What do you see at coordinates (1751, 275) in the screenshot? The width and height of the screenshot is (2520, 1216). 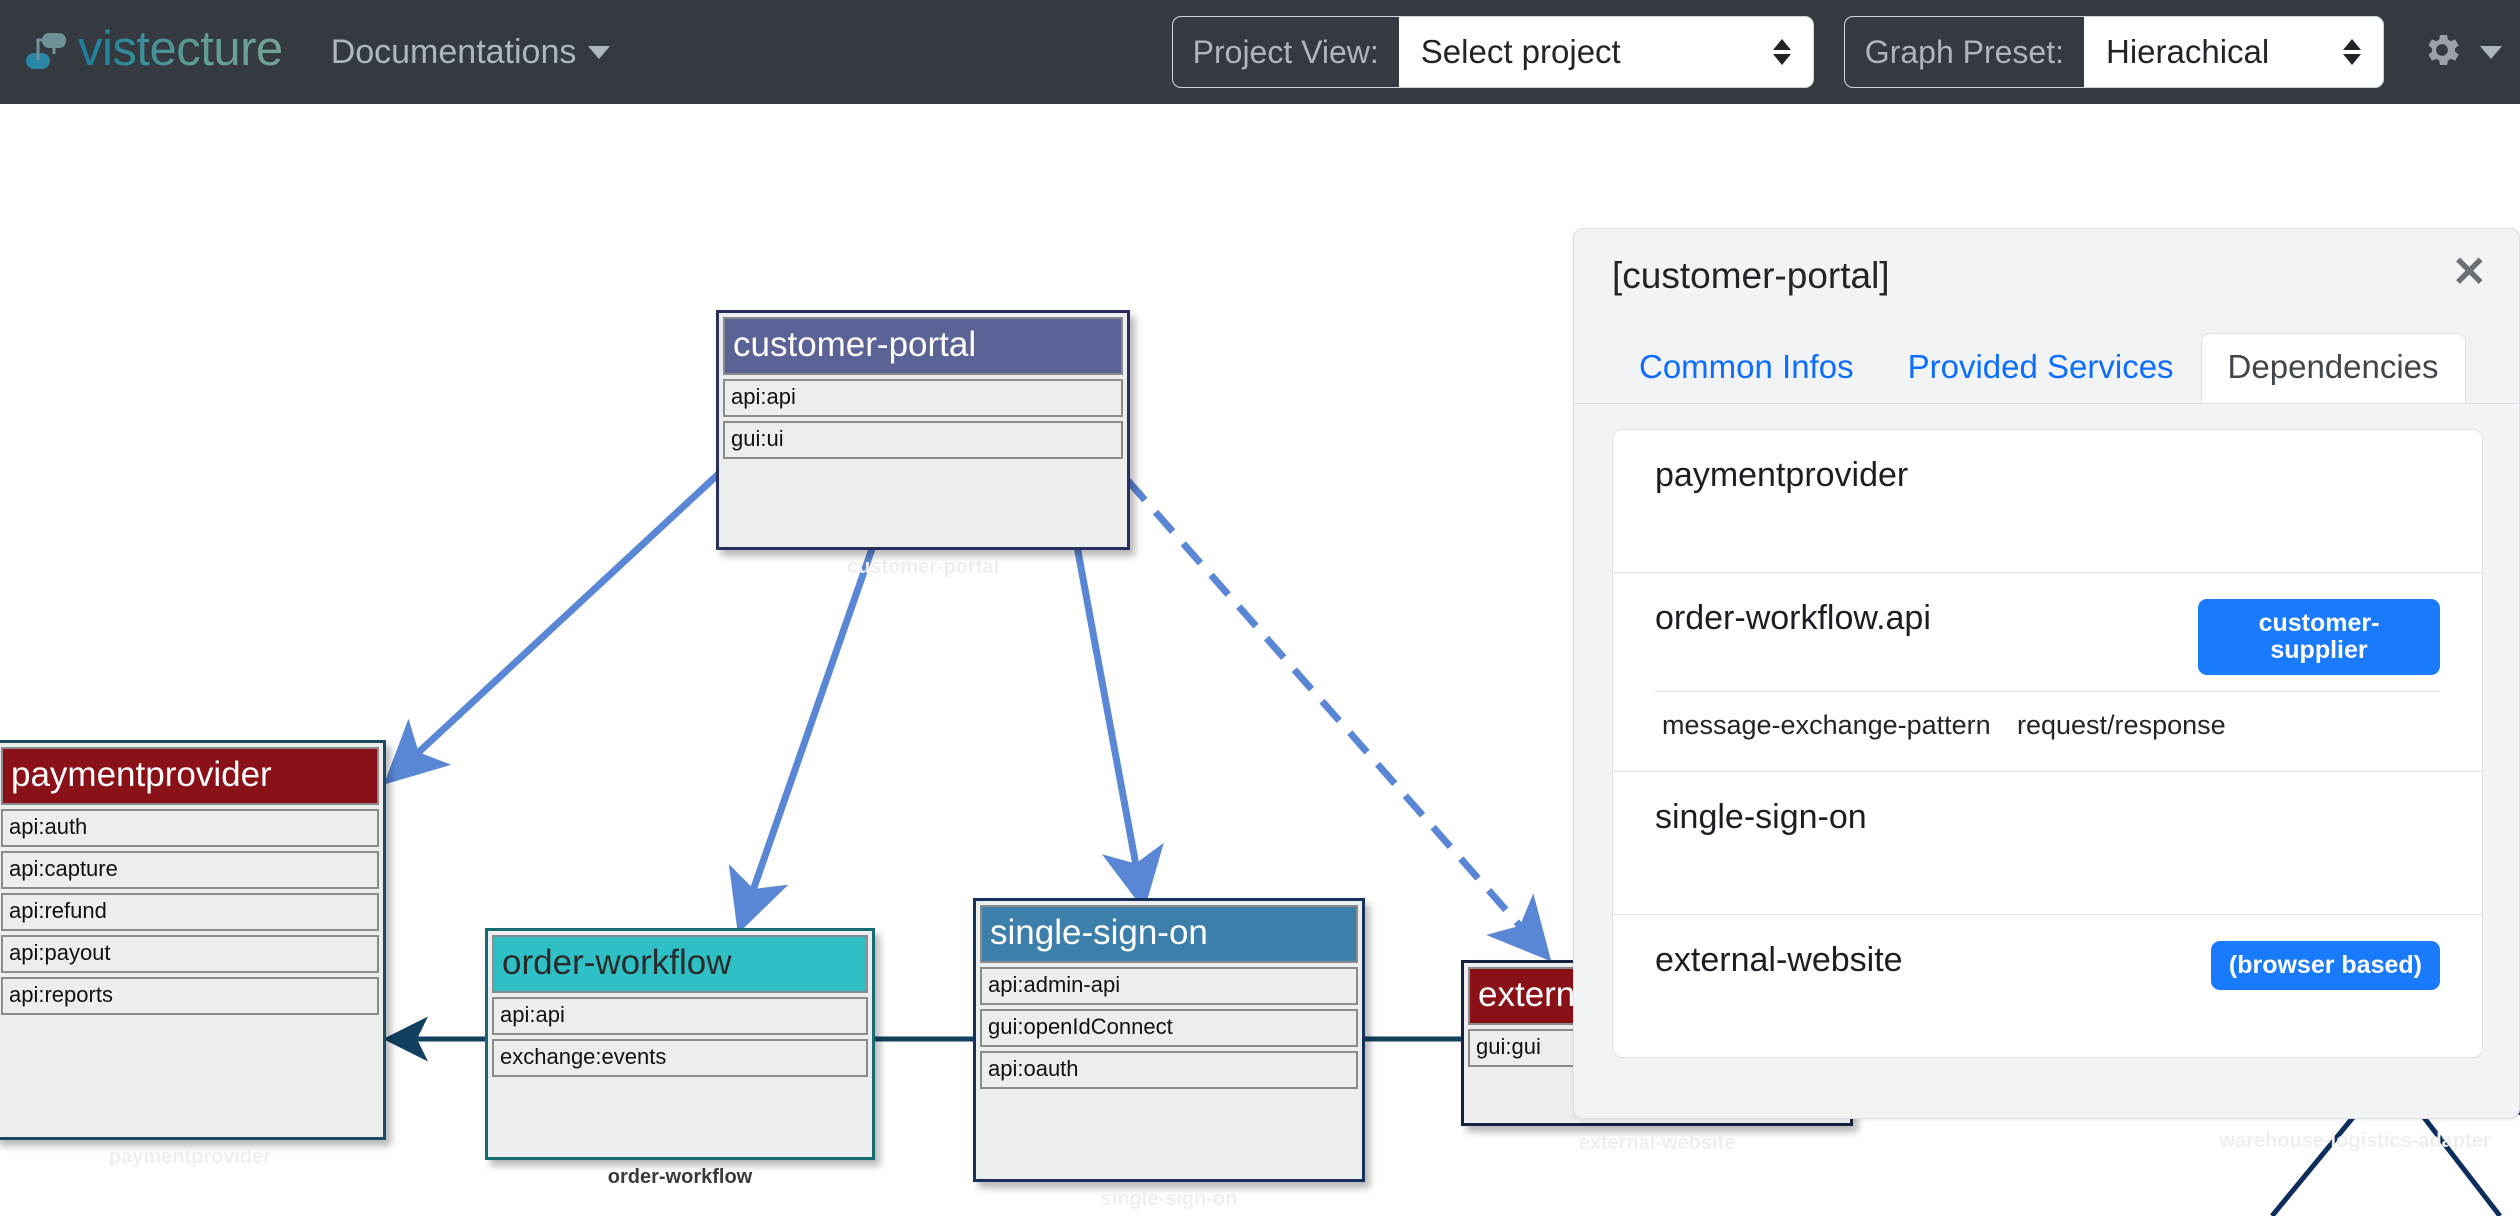 I see `panel-title: [customer-portal]` at bounding box center [1751, 275].